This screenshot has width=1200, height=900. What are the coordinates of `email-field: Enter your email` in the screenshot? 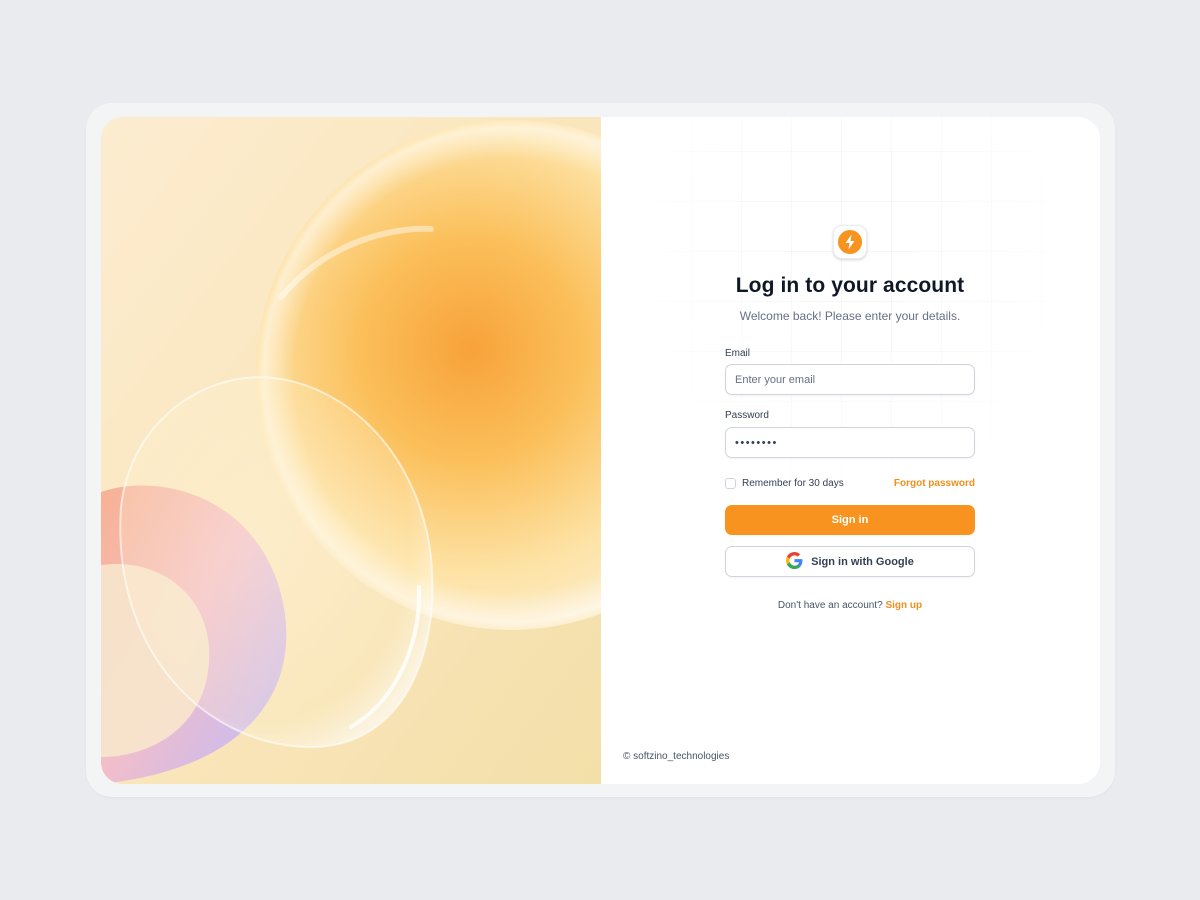 It's located at (850, 379).